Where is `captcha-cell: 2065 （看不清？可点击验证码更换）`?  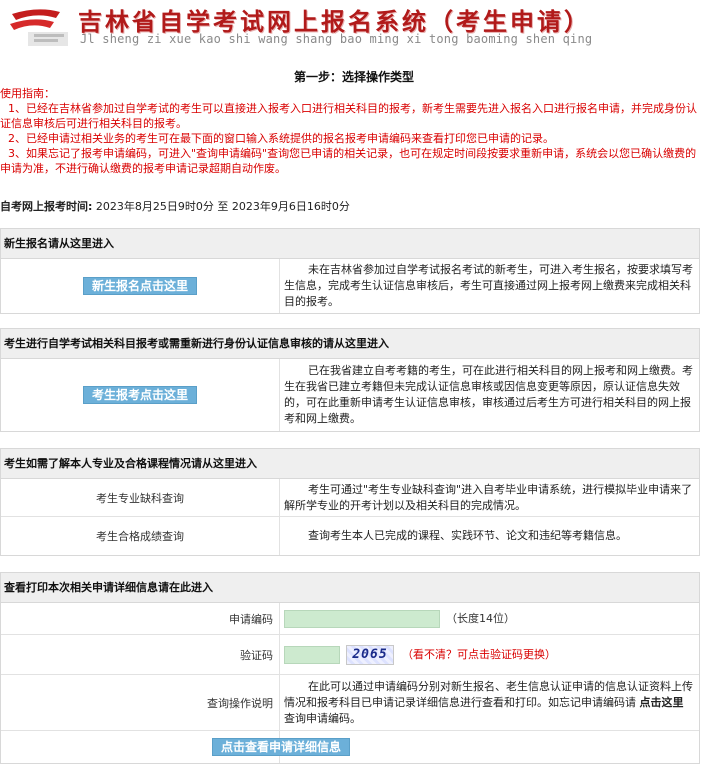 captcha-cell: 2065 （看不清？可点击验证码更换） is located at coordinates (489, 654).